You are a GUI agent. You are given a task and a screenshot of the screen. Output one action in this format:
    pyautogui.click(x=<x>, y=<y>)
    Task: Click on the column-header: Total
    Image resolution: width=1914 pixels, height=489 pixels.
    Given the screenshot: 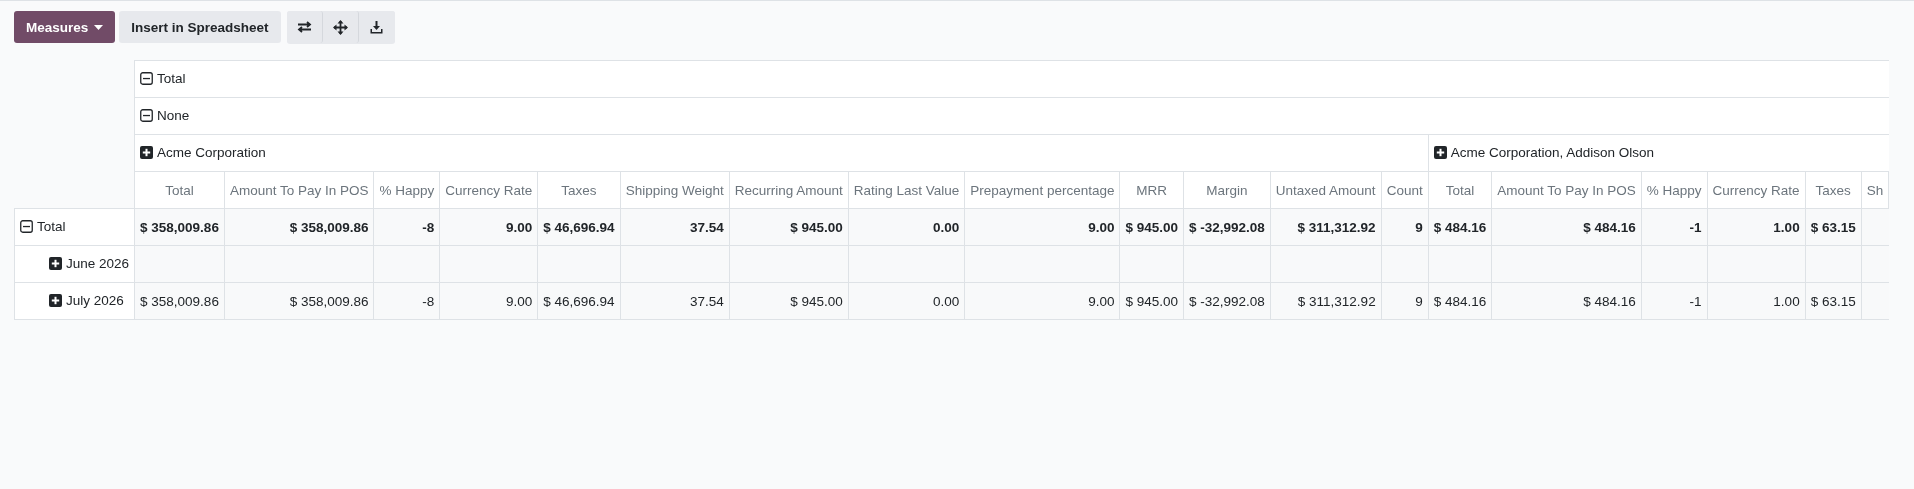 What is the action you would take?
    pyautogui.click(x=171, y=78)
    